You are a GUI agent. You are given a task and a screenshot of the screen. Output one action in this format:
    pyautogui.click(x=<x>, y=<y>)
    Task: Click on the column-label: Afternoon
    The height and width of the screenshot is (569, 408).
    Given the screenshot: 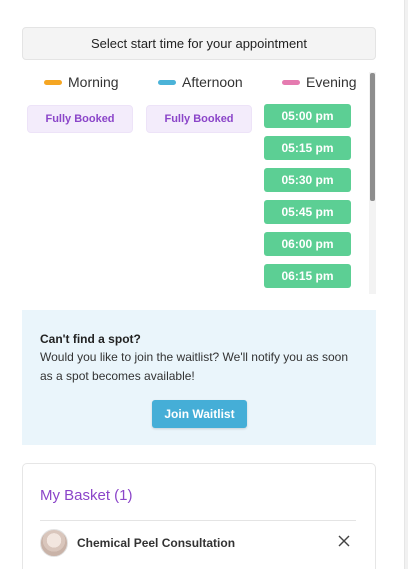 What is the action you would take?
    pyautogui.click(x=212, y=82)
    